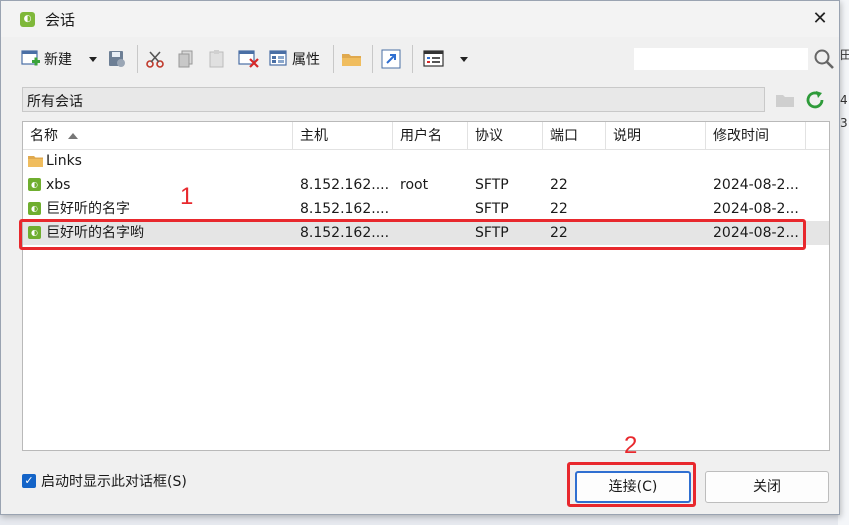 Image resolution: width=849 pixels, height=525 pixels. Describe the element at coordinates (420, 59) in the screenshot. I see `toolbar: 新建 属性` at that location.